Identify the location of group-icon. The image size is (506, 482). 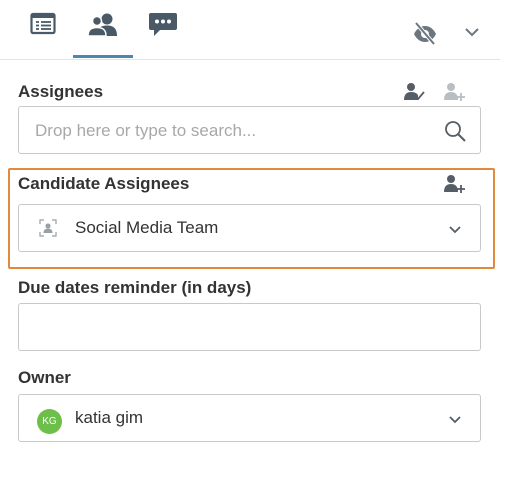
(48, 228).